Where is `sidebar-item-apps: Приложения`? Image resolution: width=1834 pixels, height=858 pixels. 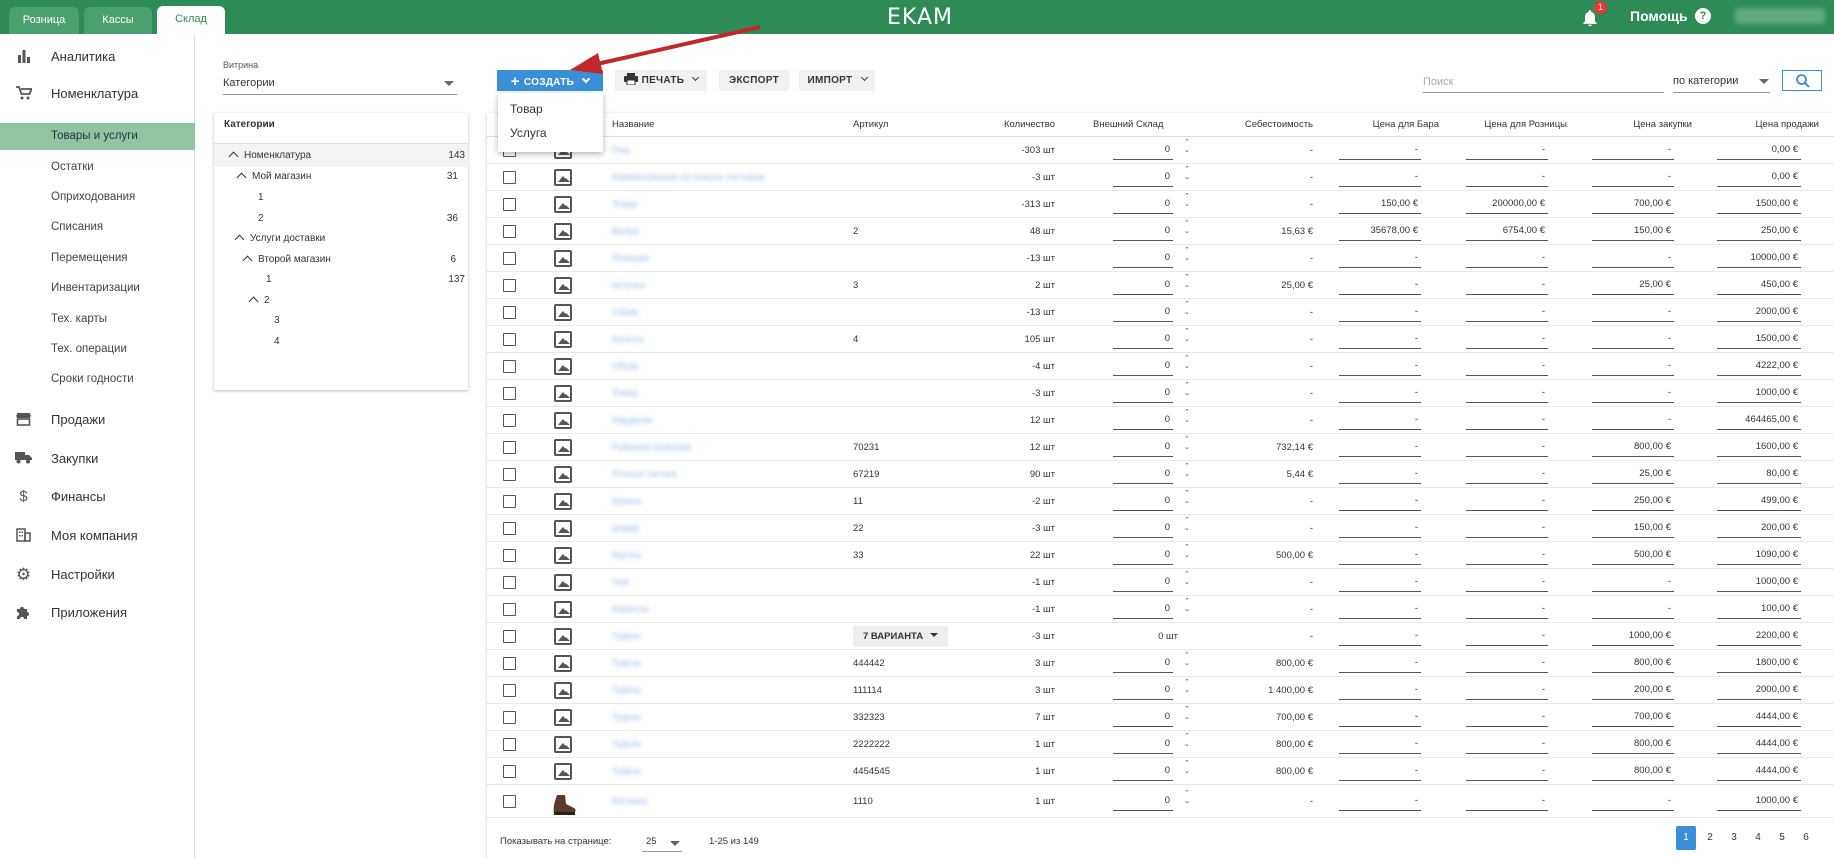
sidebar-item-apps: Приложения is located at coordinates (97, 613).